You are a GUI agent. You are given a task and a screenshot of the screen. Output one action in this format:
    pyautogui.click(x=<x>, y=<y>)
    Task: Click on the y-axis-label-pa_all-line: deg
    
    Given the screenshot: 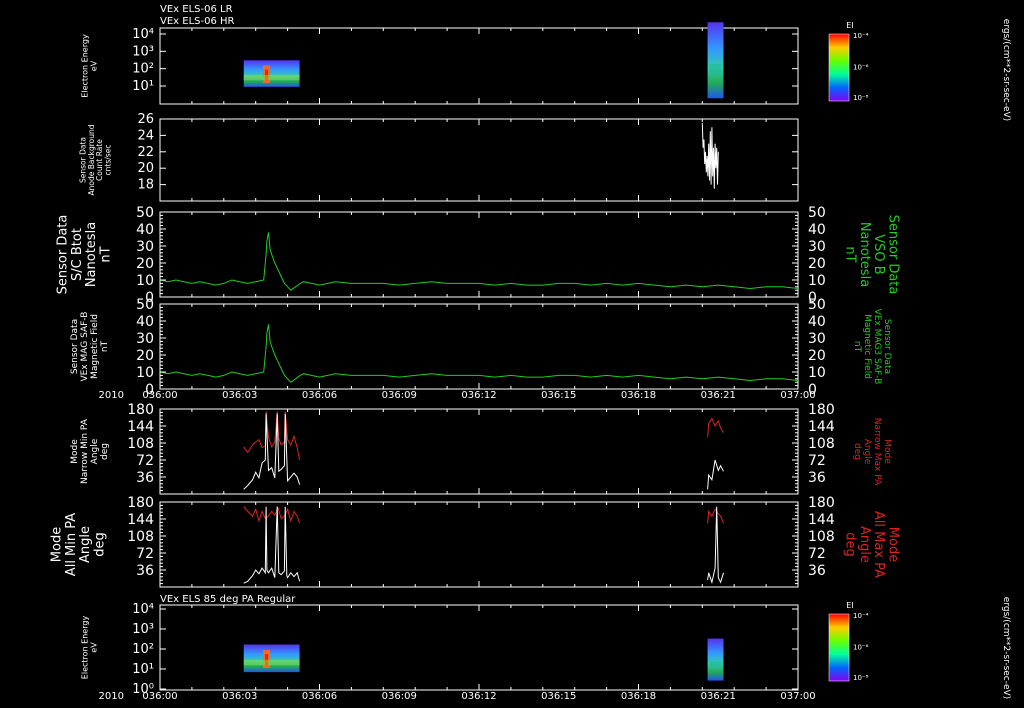 What is the action you would take?
    pyautogui.click(x=99, y=544)
    